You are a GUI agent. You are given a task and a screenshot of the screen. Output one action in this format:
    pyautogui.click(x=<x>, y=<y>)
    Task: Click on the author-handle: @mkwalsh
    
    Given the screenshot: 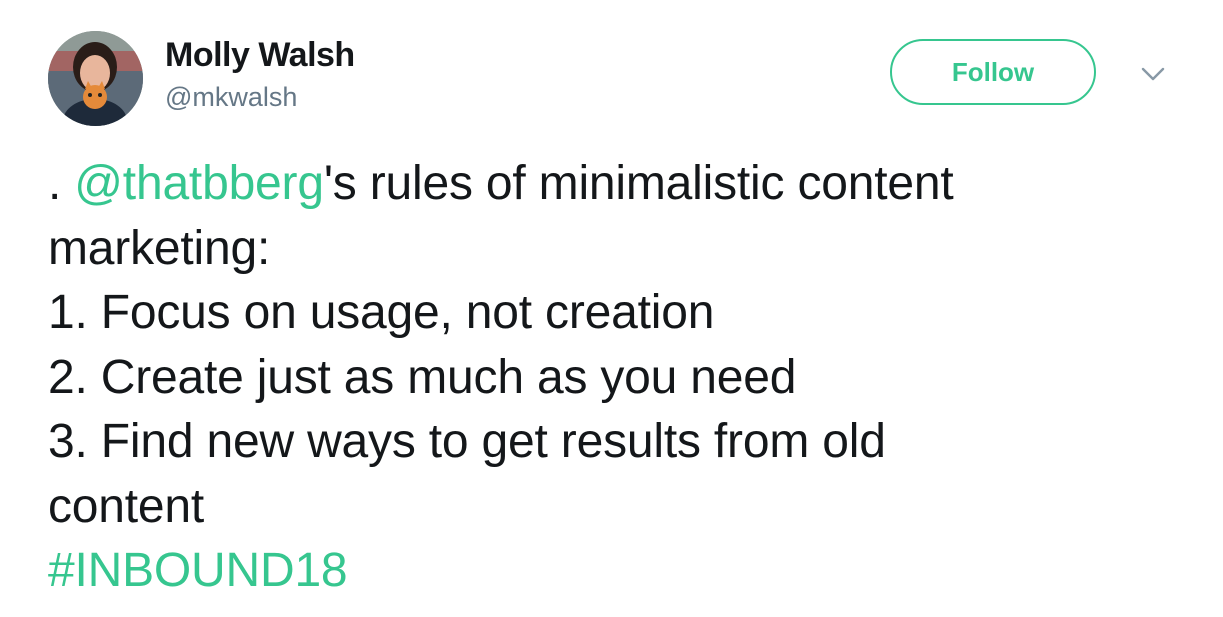 What is the action you would take?
    pyautogui.click(x=231, y=97)
    